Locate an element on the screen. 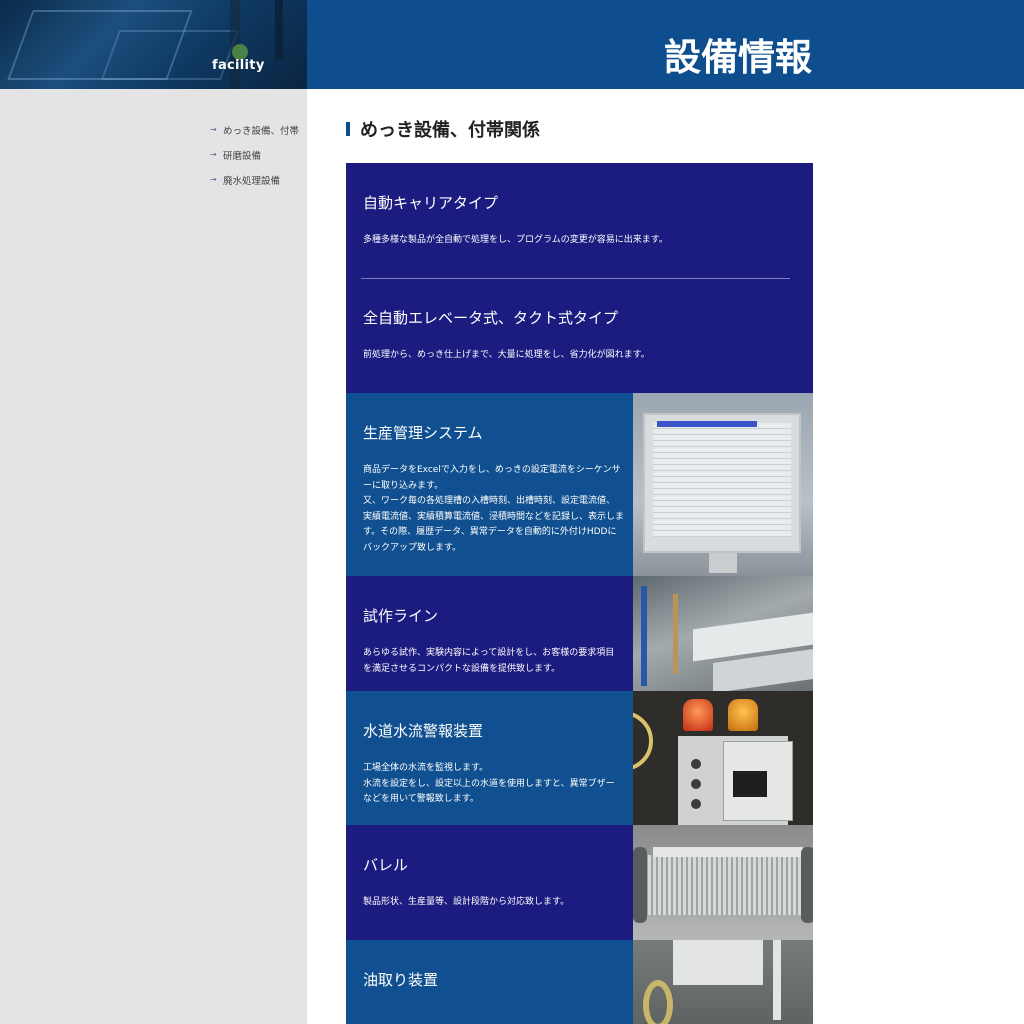 The width and height of the screenshot is (1024, 1024). sidebar-item-label: めっき設備、付帯 is located at coordinates (261, 131).